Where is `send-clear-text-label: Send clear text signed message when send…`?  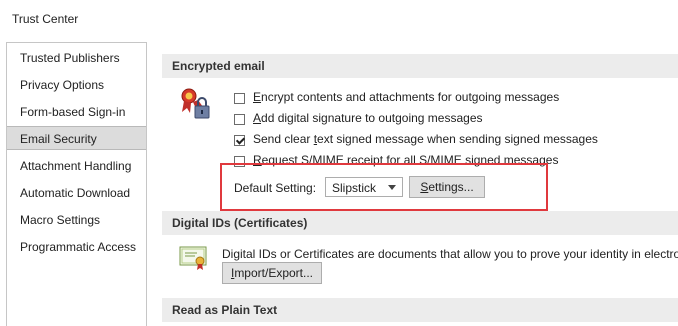
send-clear-text-label: Send clear text signed message when send… is located at coordinates (425, 139).